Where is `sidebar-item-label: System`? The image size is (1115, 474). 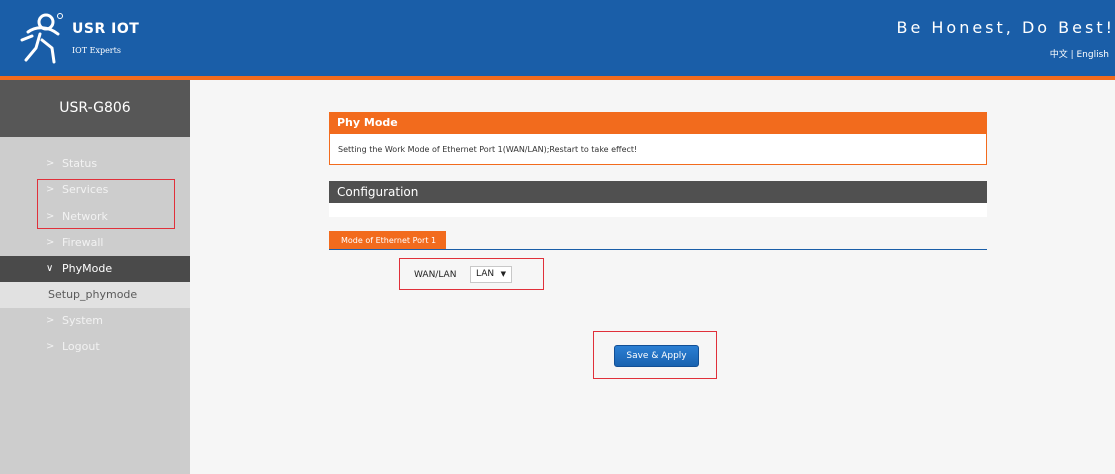
sidebar-item-label: System is located at coordinates (83, 320).